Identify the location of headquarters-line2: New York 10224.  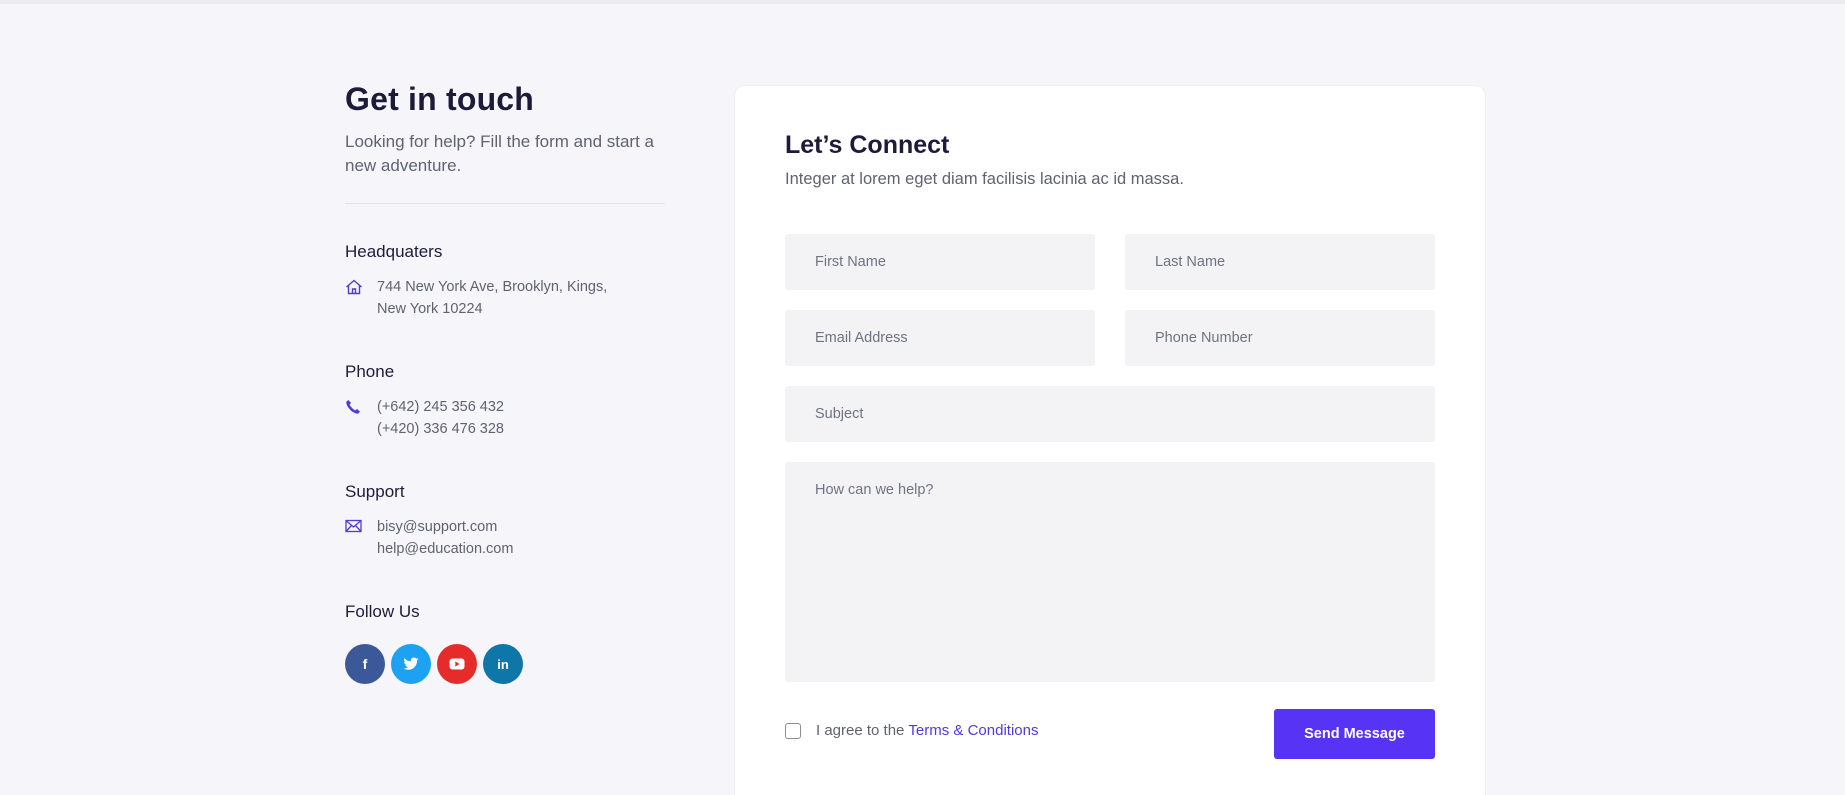
(430, 309).